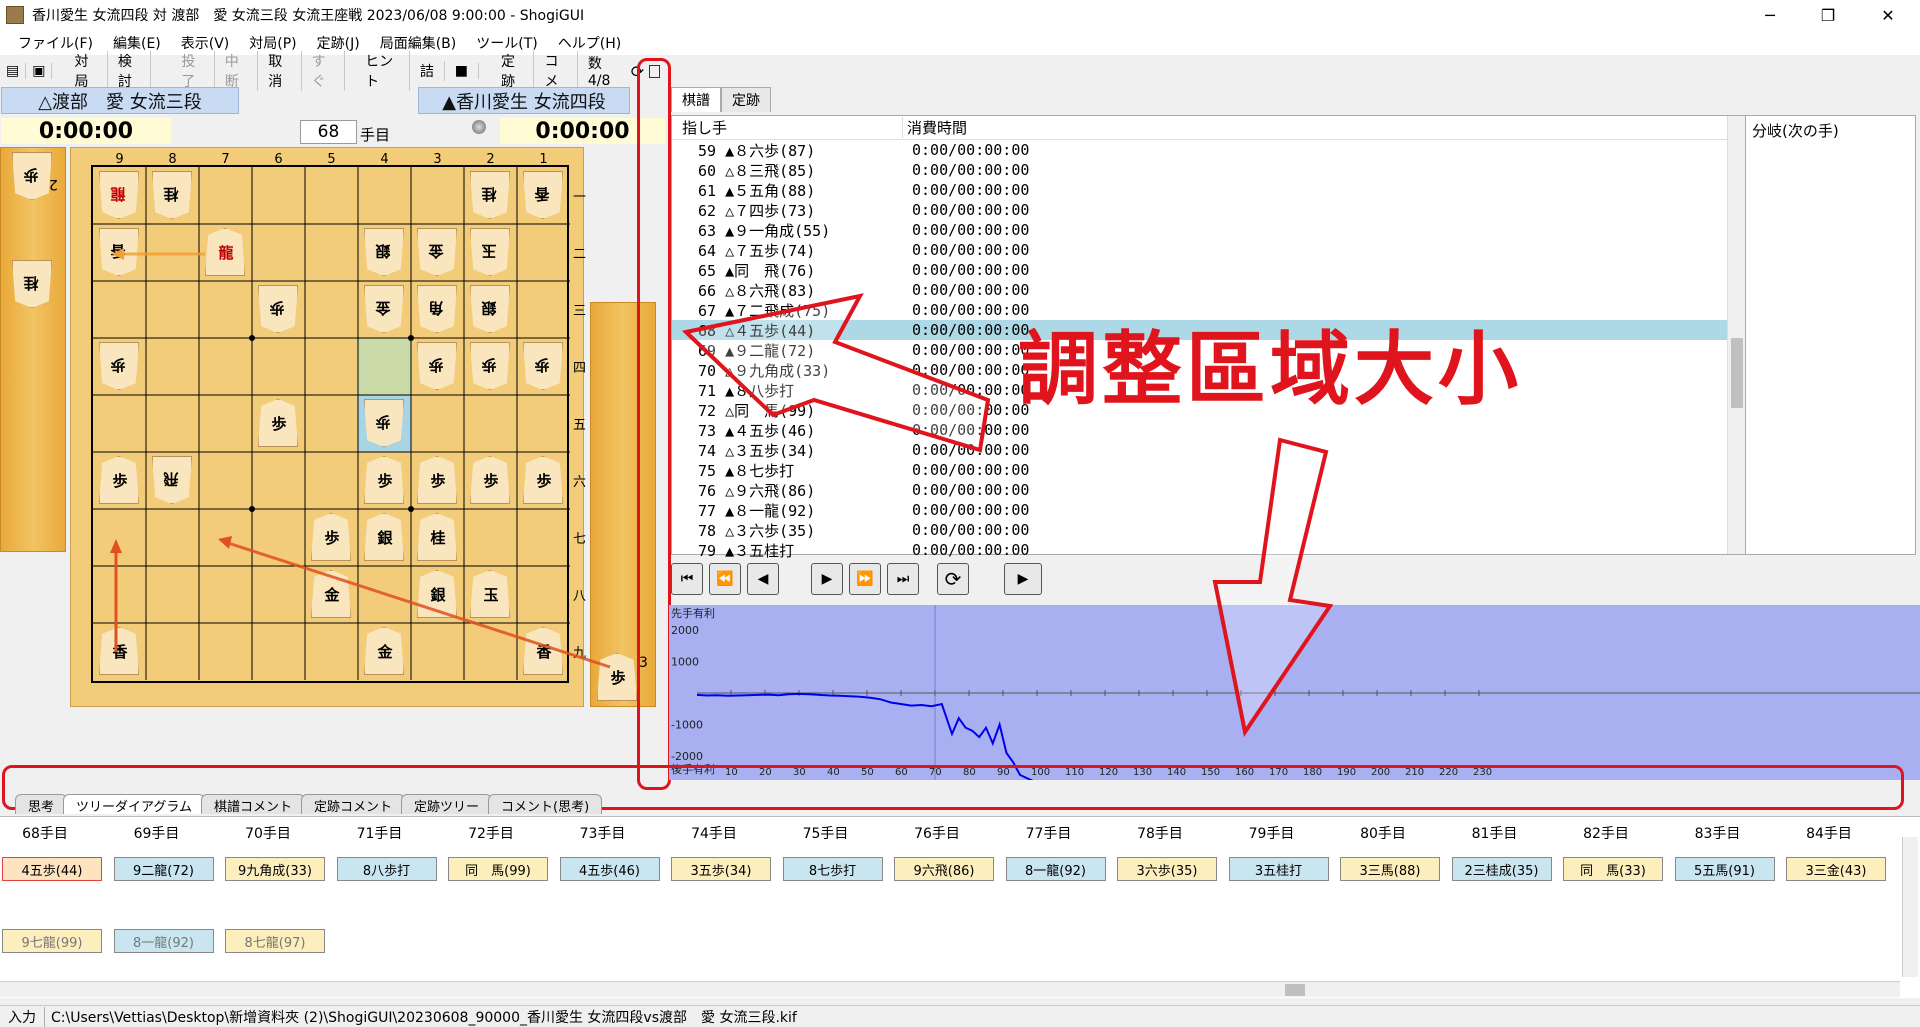 This screenshot has height=1027, width=1920. What do you see at coordinates (721, 869) in the screenshot?
I see `tree-node: 3五歩(34)` at bounding box center [721, 869].